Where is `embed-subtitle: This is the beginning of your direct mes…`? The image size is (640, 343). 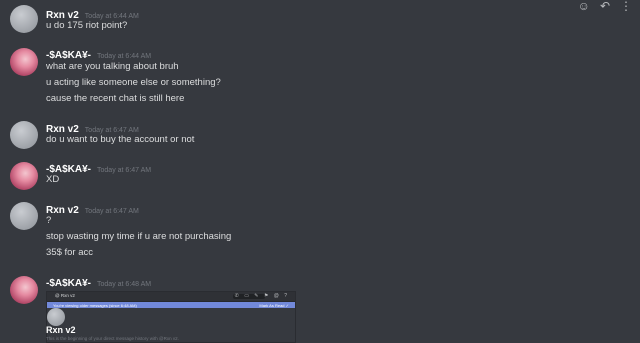
embed-subtitle: This is the beginning of your direct mes… is located at coordinates (112, 338).